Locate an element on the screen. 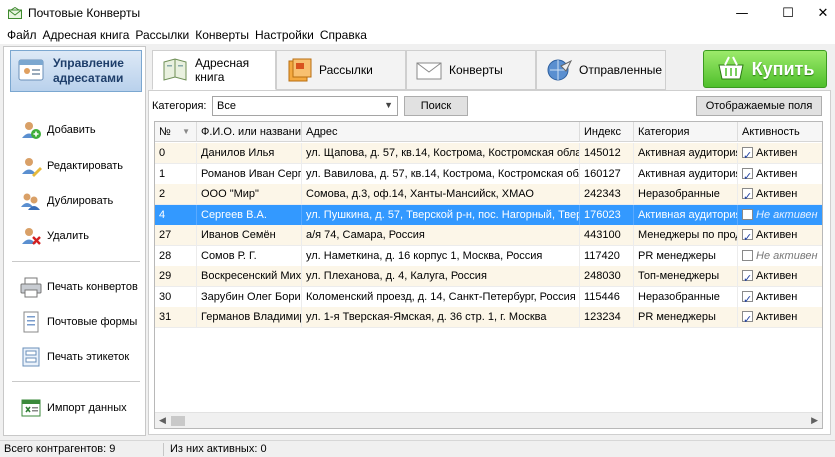 This screenshot has width=835, height=457. cell-name: Германов Владимир Петрович is located at coordinates (249, 317).